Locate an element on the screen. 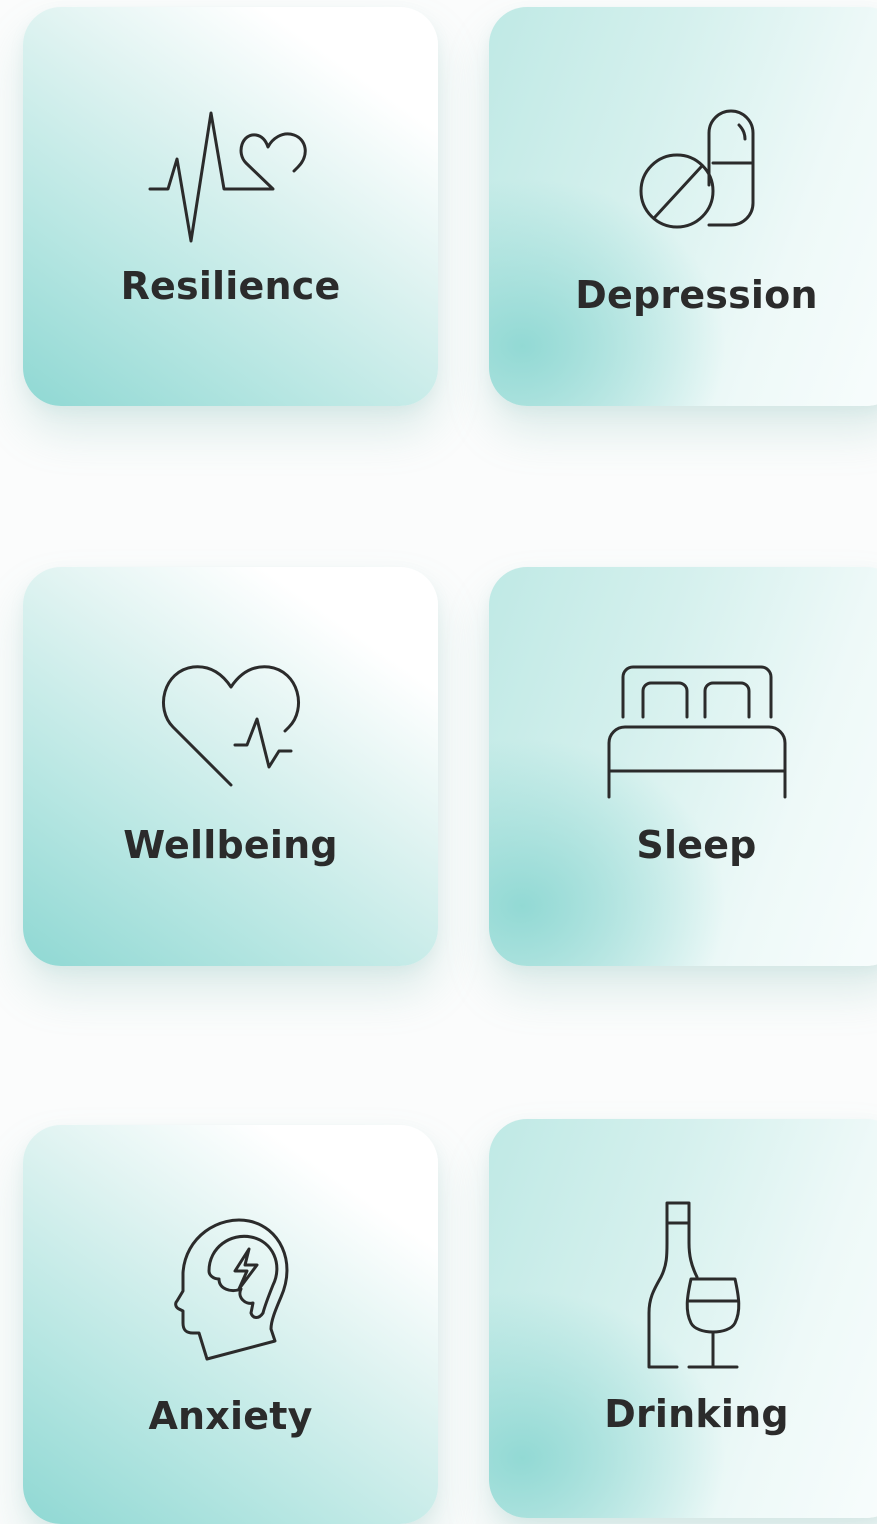 The image size is (877, 1524). bottle-wine-glass-icon is located at coordinates (683, 1286).